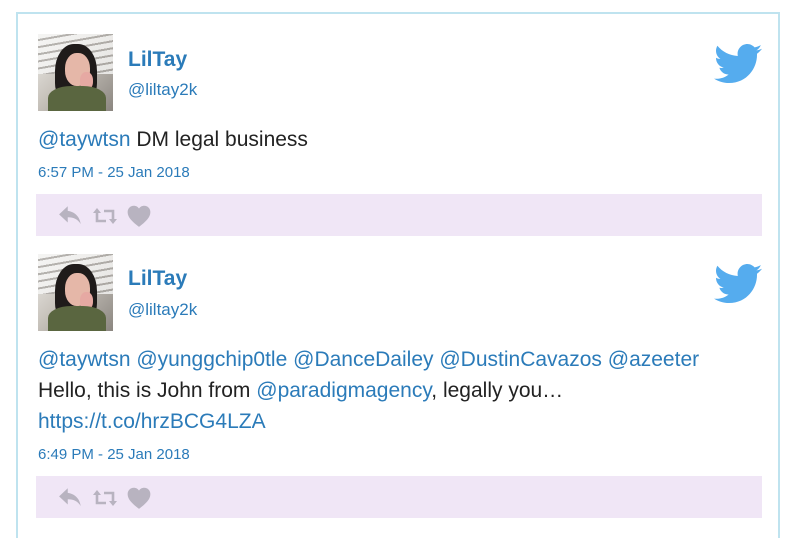 This screenshot has width=800, height=538. What do you see at coordinates (653, 359) in the screenshot?
I see `mention-link: @azeeter` at bounding box center [653, 359].